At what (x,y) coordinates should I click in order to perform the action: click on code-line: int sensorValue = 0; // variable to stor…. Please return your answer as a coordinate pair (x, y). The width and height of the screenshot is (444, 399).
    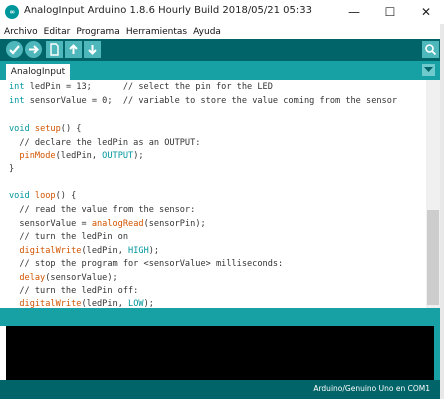
    Looking at the image, I should click on (203, 101).